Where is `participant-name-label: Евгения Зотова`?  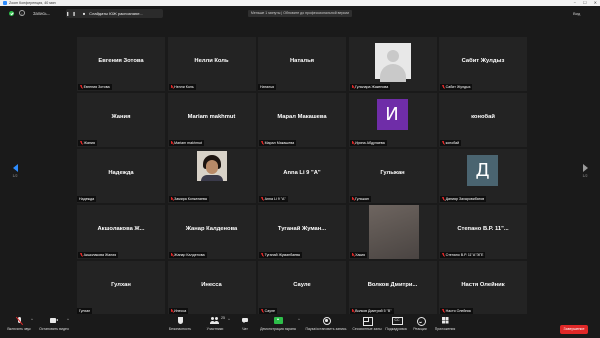
participant-name-label: Евгения Зотова is located at coordinates (95, 87).